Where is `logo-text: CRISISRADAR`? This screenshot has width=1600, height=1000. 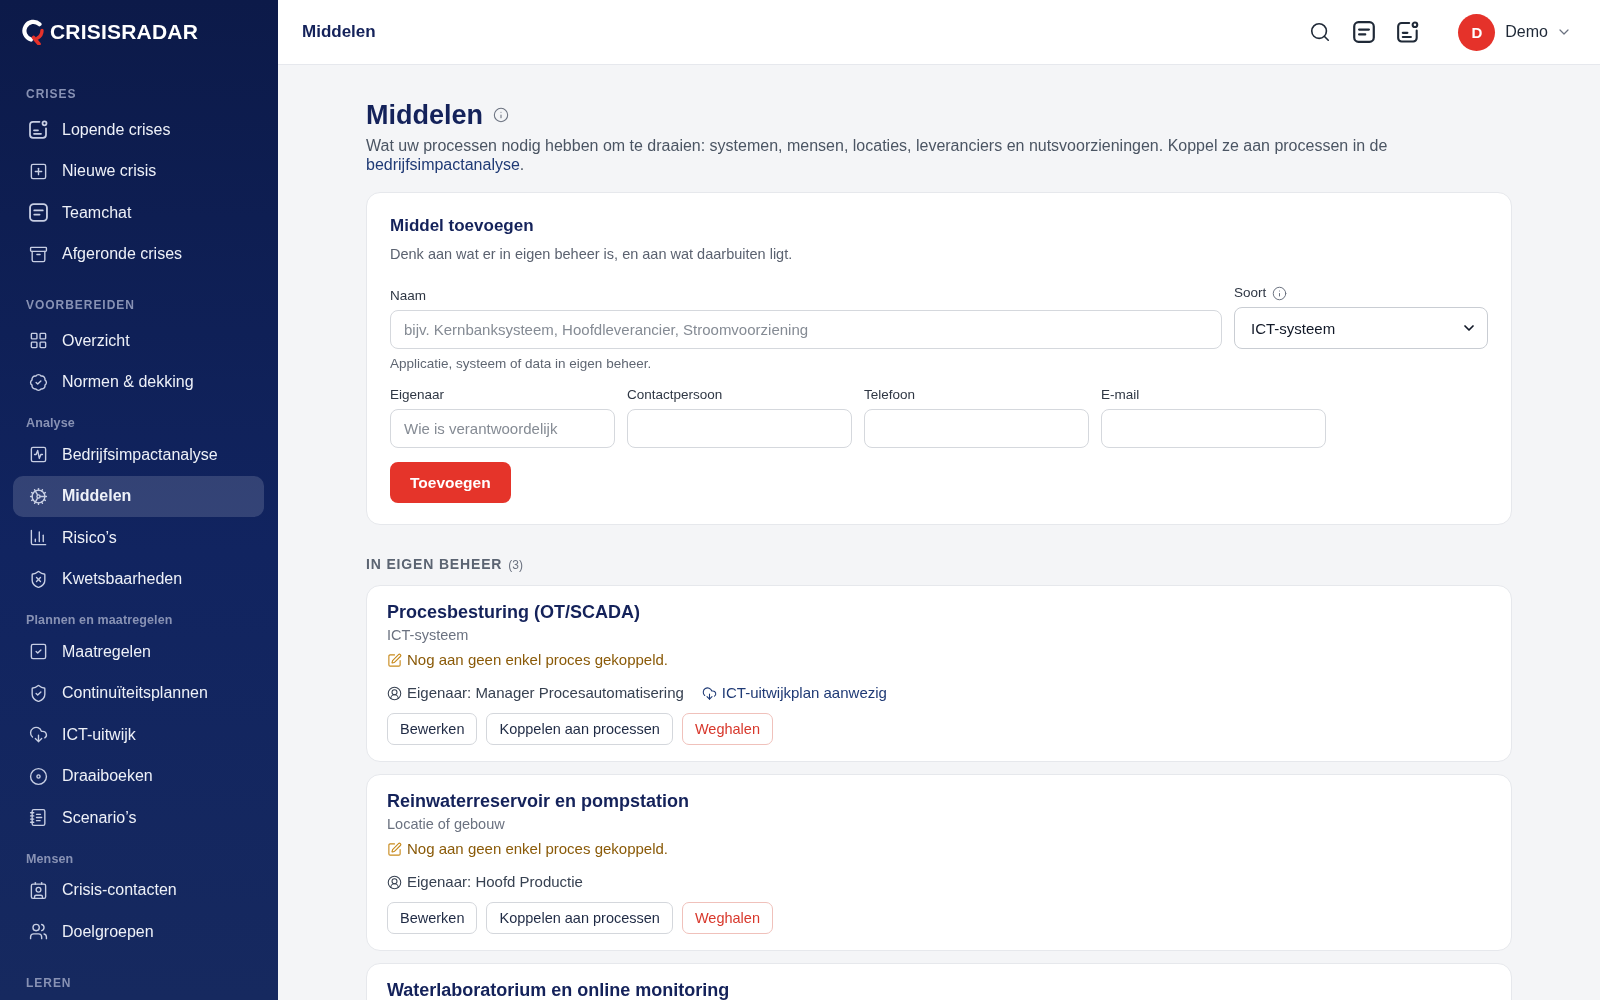 logo-text: CRISISRADAR is located at coordinates (124, 32).